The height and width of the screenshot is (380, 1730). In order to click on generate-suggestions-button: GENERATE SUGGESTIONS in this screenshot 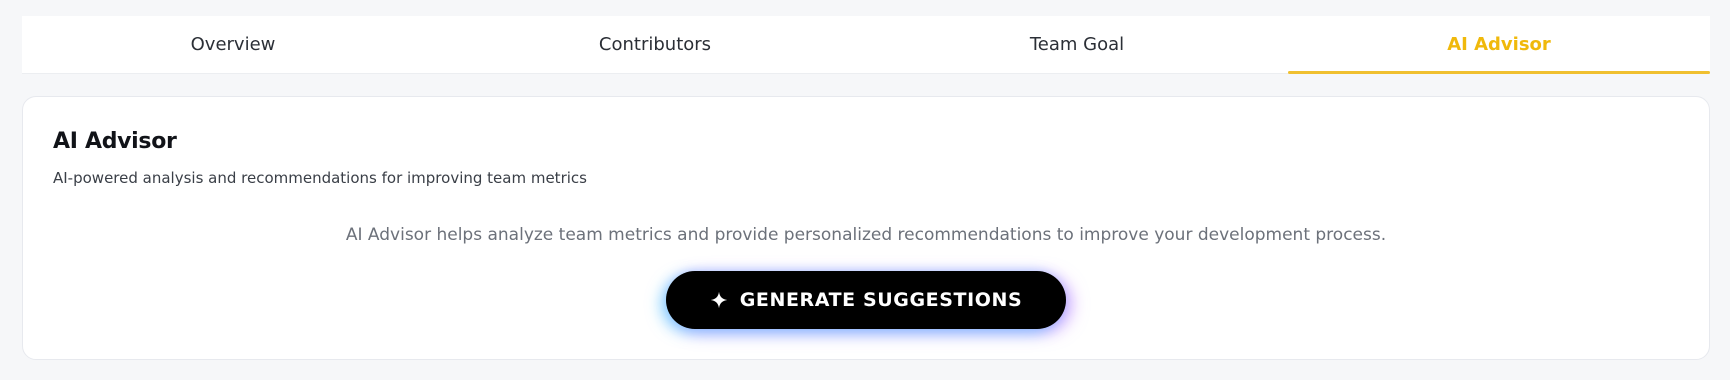, I will do `click(866, 300)`.